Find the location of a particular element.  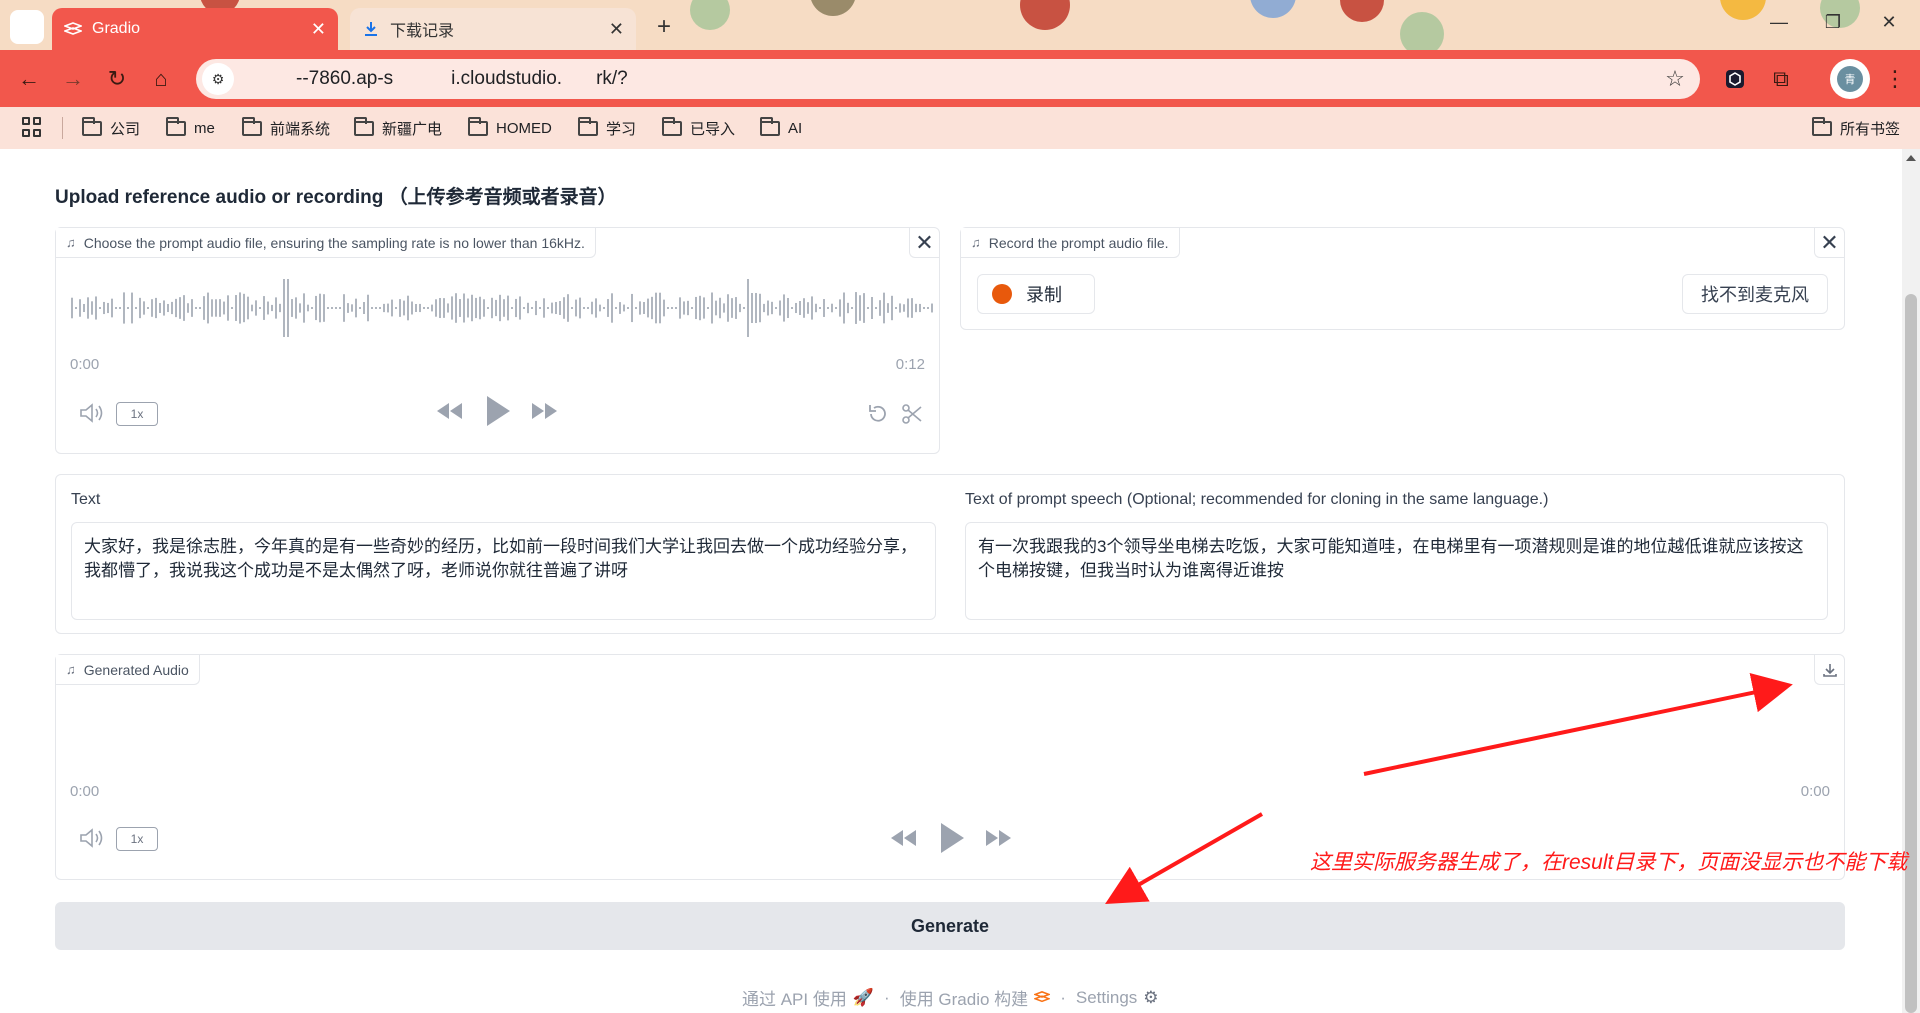

text-field-label: Text is located at coordinates (86, 499).